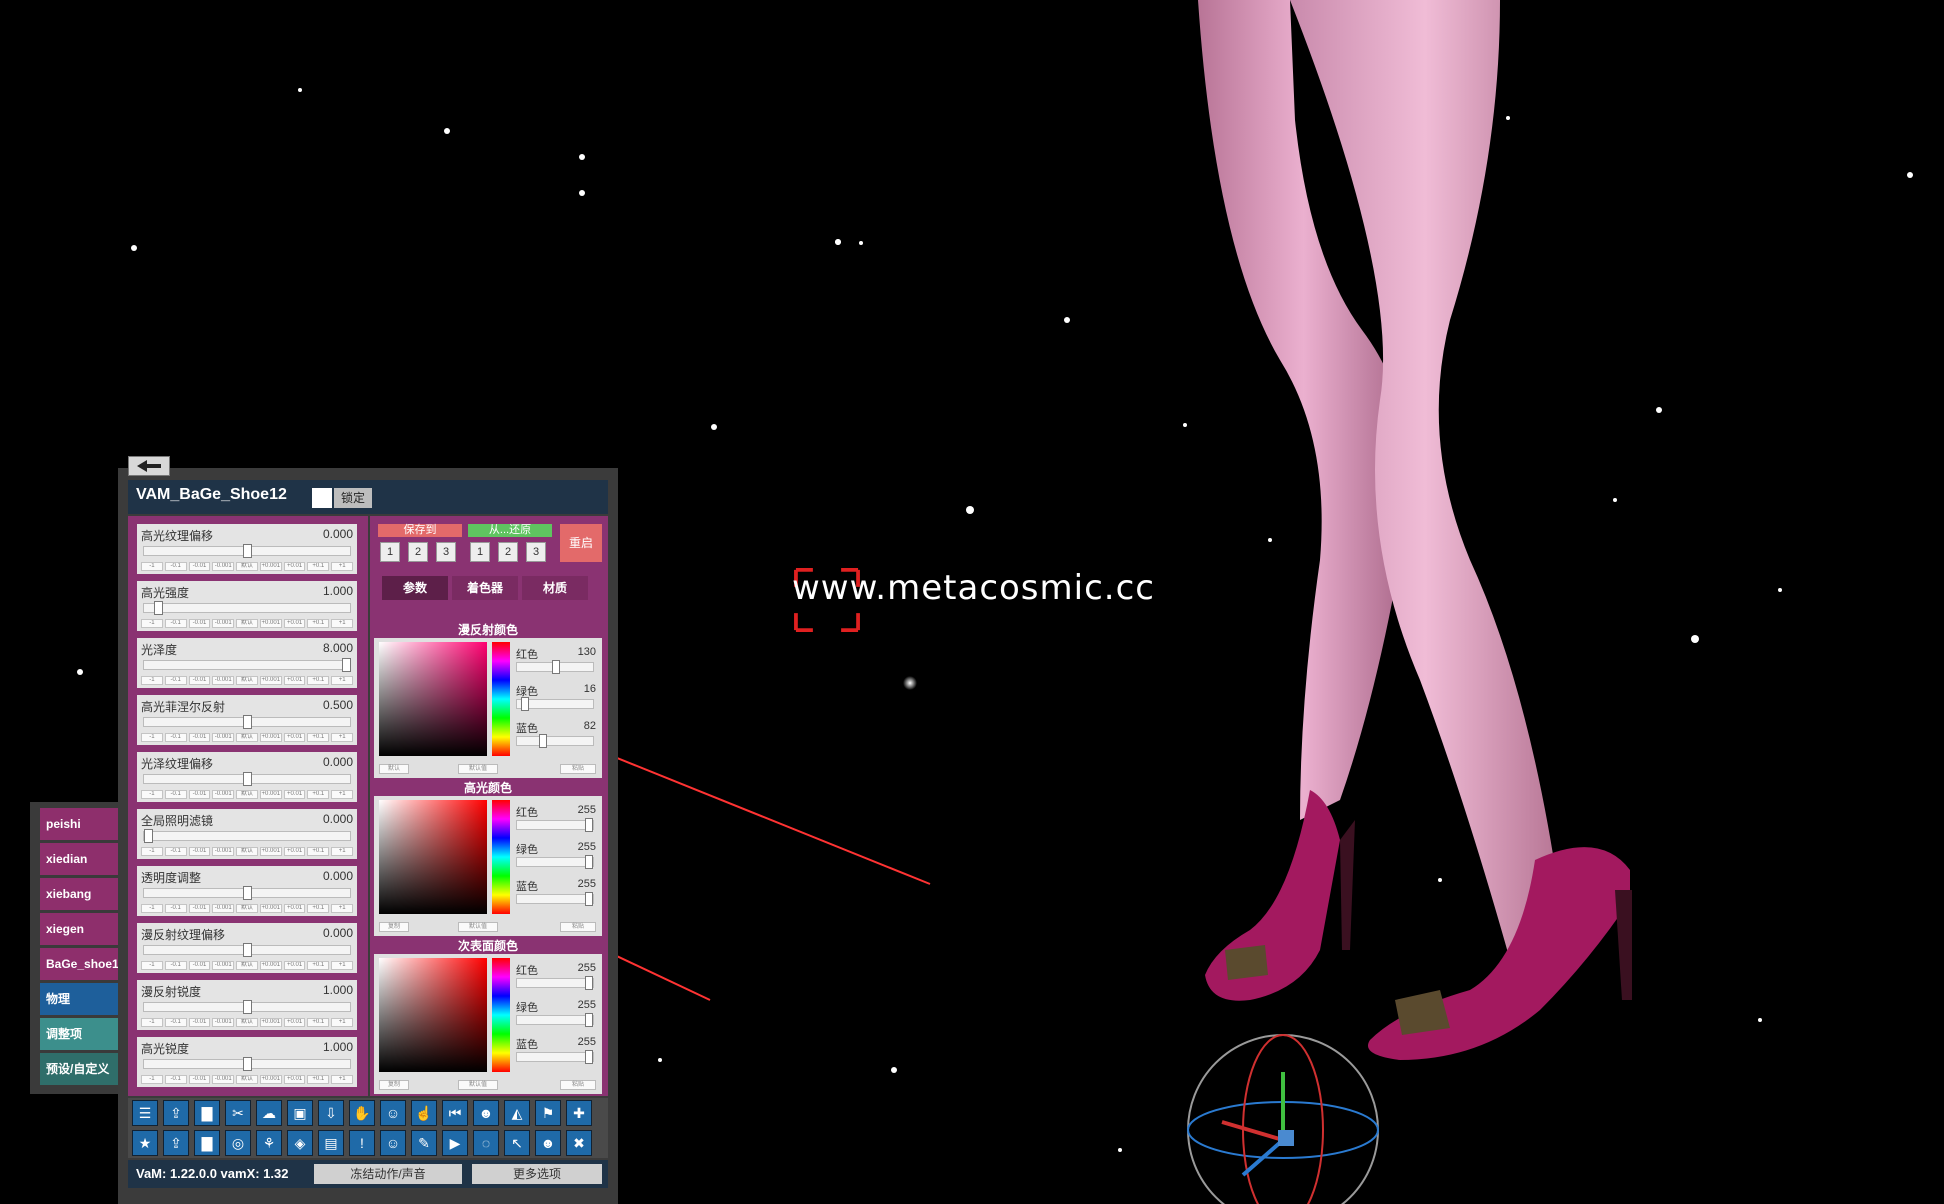 The height and width of the screenshot is (1204, 1944). I want to click on toolbar-icon-button: ◈, so click(300, 1143).